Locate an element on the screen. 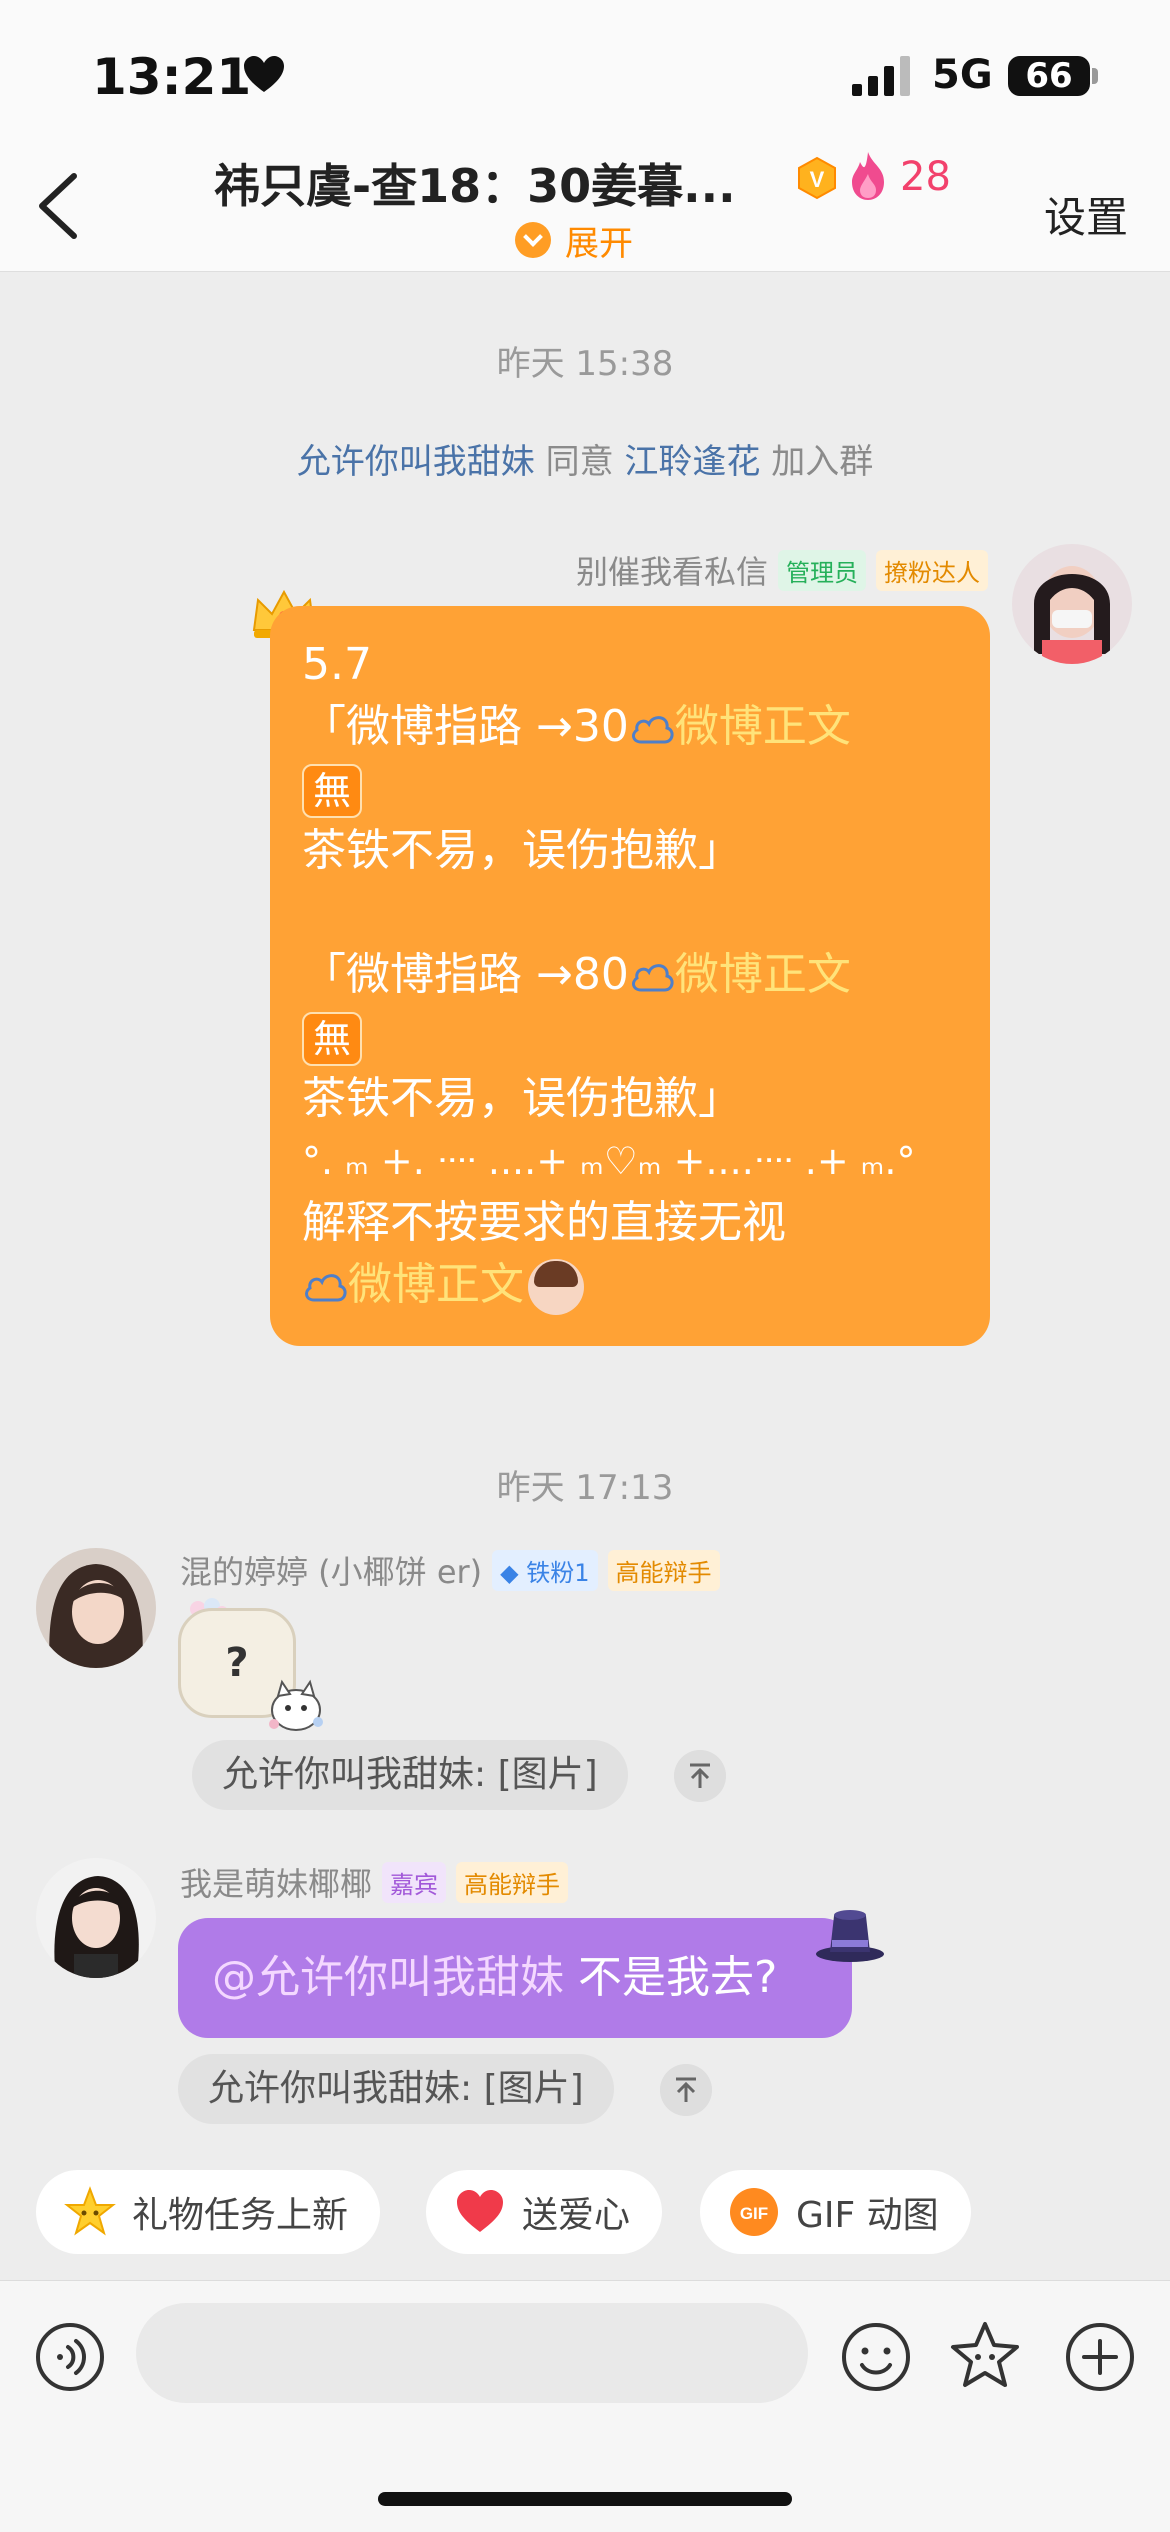 Image resolution: width=1170 pixels, height=2532 pixels. iron-fan-tag: ◆ 铁粉1 is located at coordinates (545, 1570).